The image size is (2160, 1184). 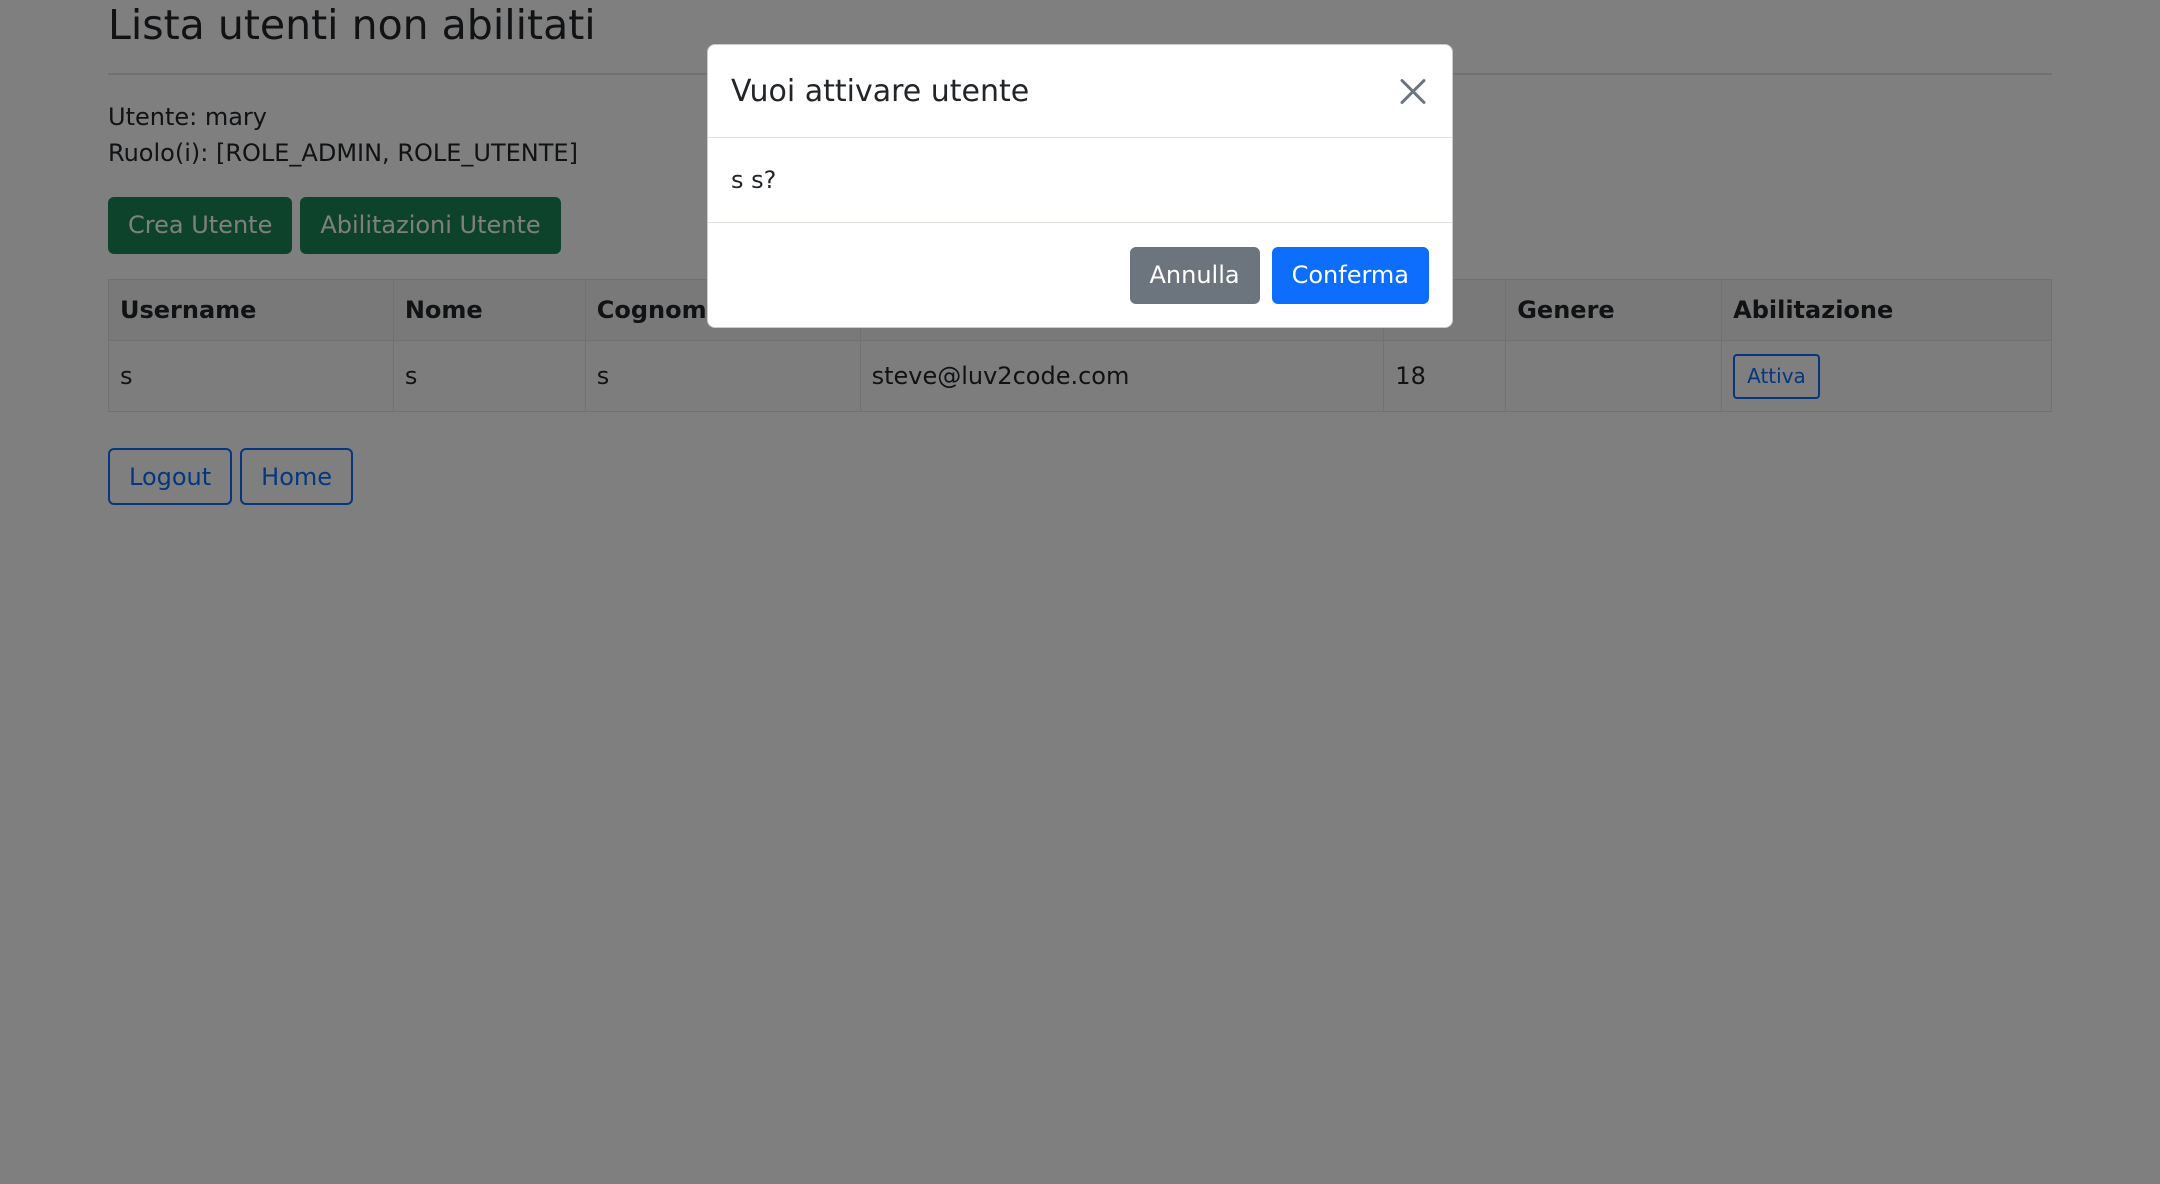 I want to click on confirm-button: Conferma, so click(x=1350, y=275).